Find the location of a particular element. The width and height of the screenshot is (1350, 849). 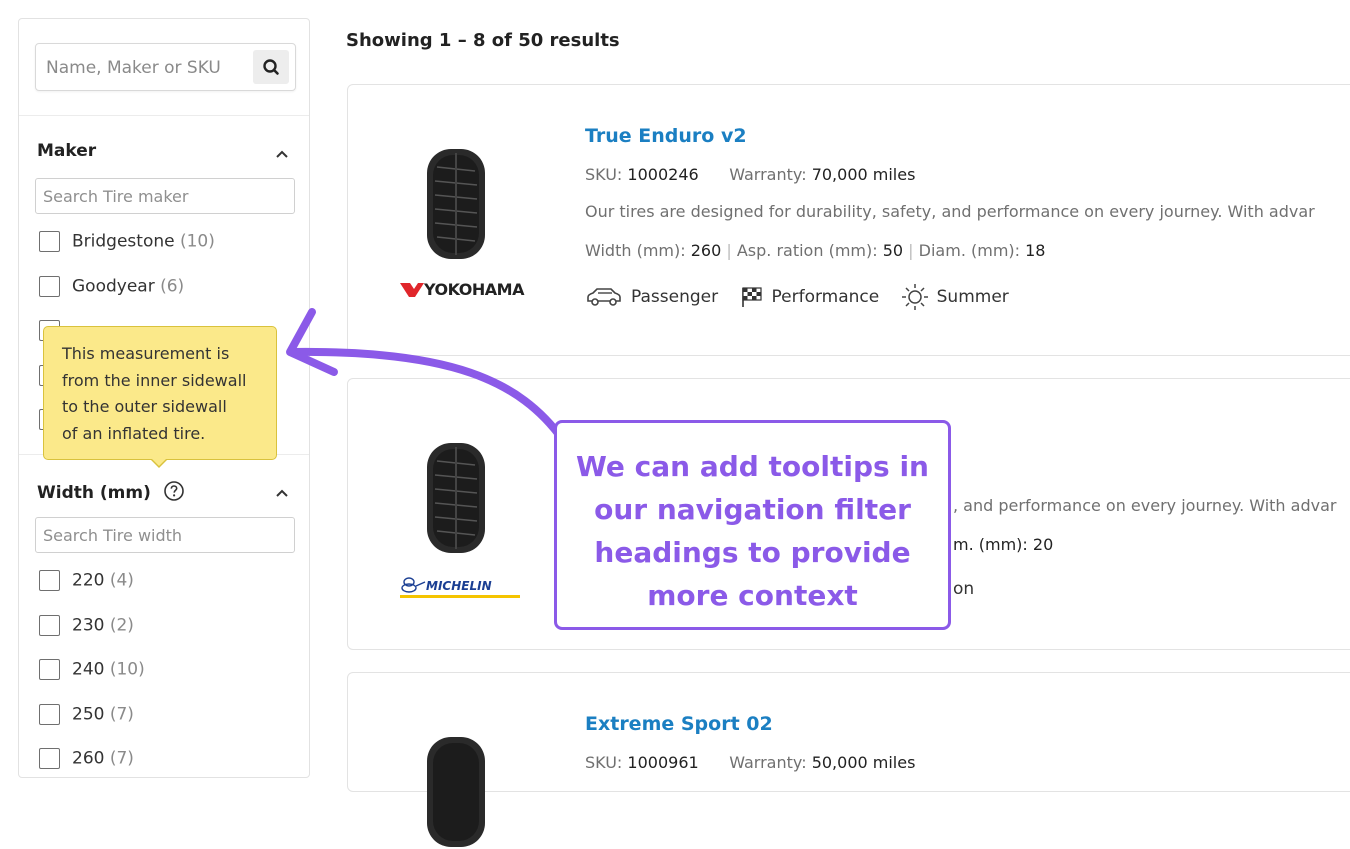

sku-search-input: Name, Maker or SKU is located at coordinates (133, 68).